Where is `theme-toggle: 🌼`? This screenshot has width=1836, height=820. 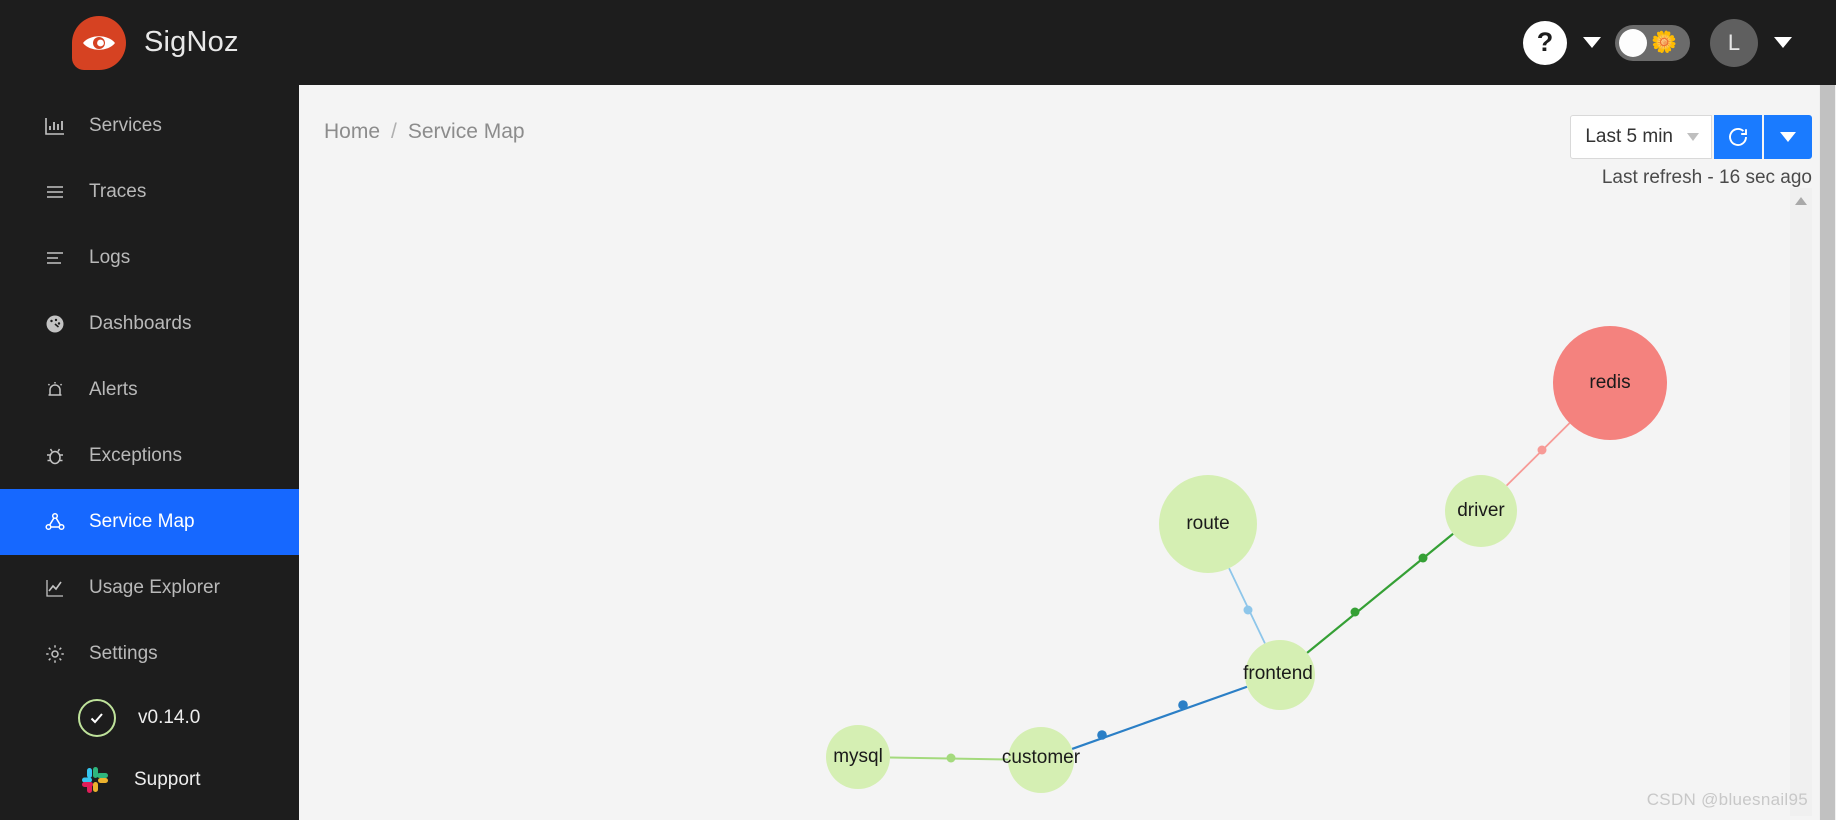 theme-toggle: 🌼 is located at coordinates (1652, 42).